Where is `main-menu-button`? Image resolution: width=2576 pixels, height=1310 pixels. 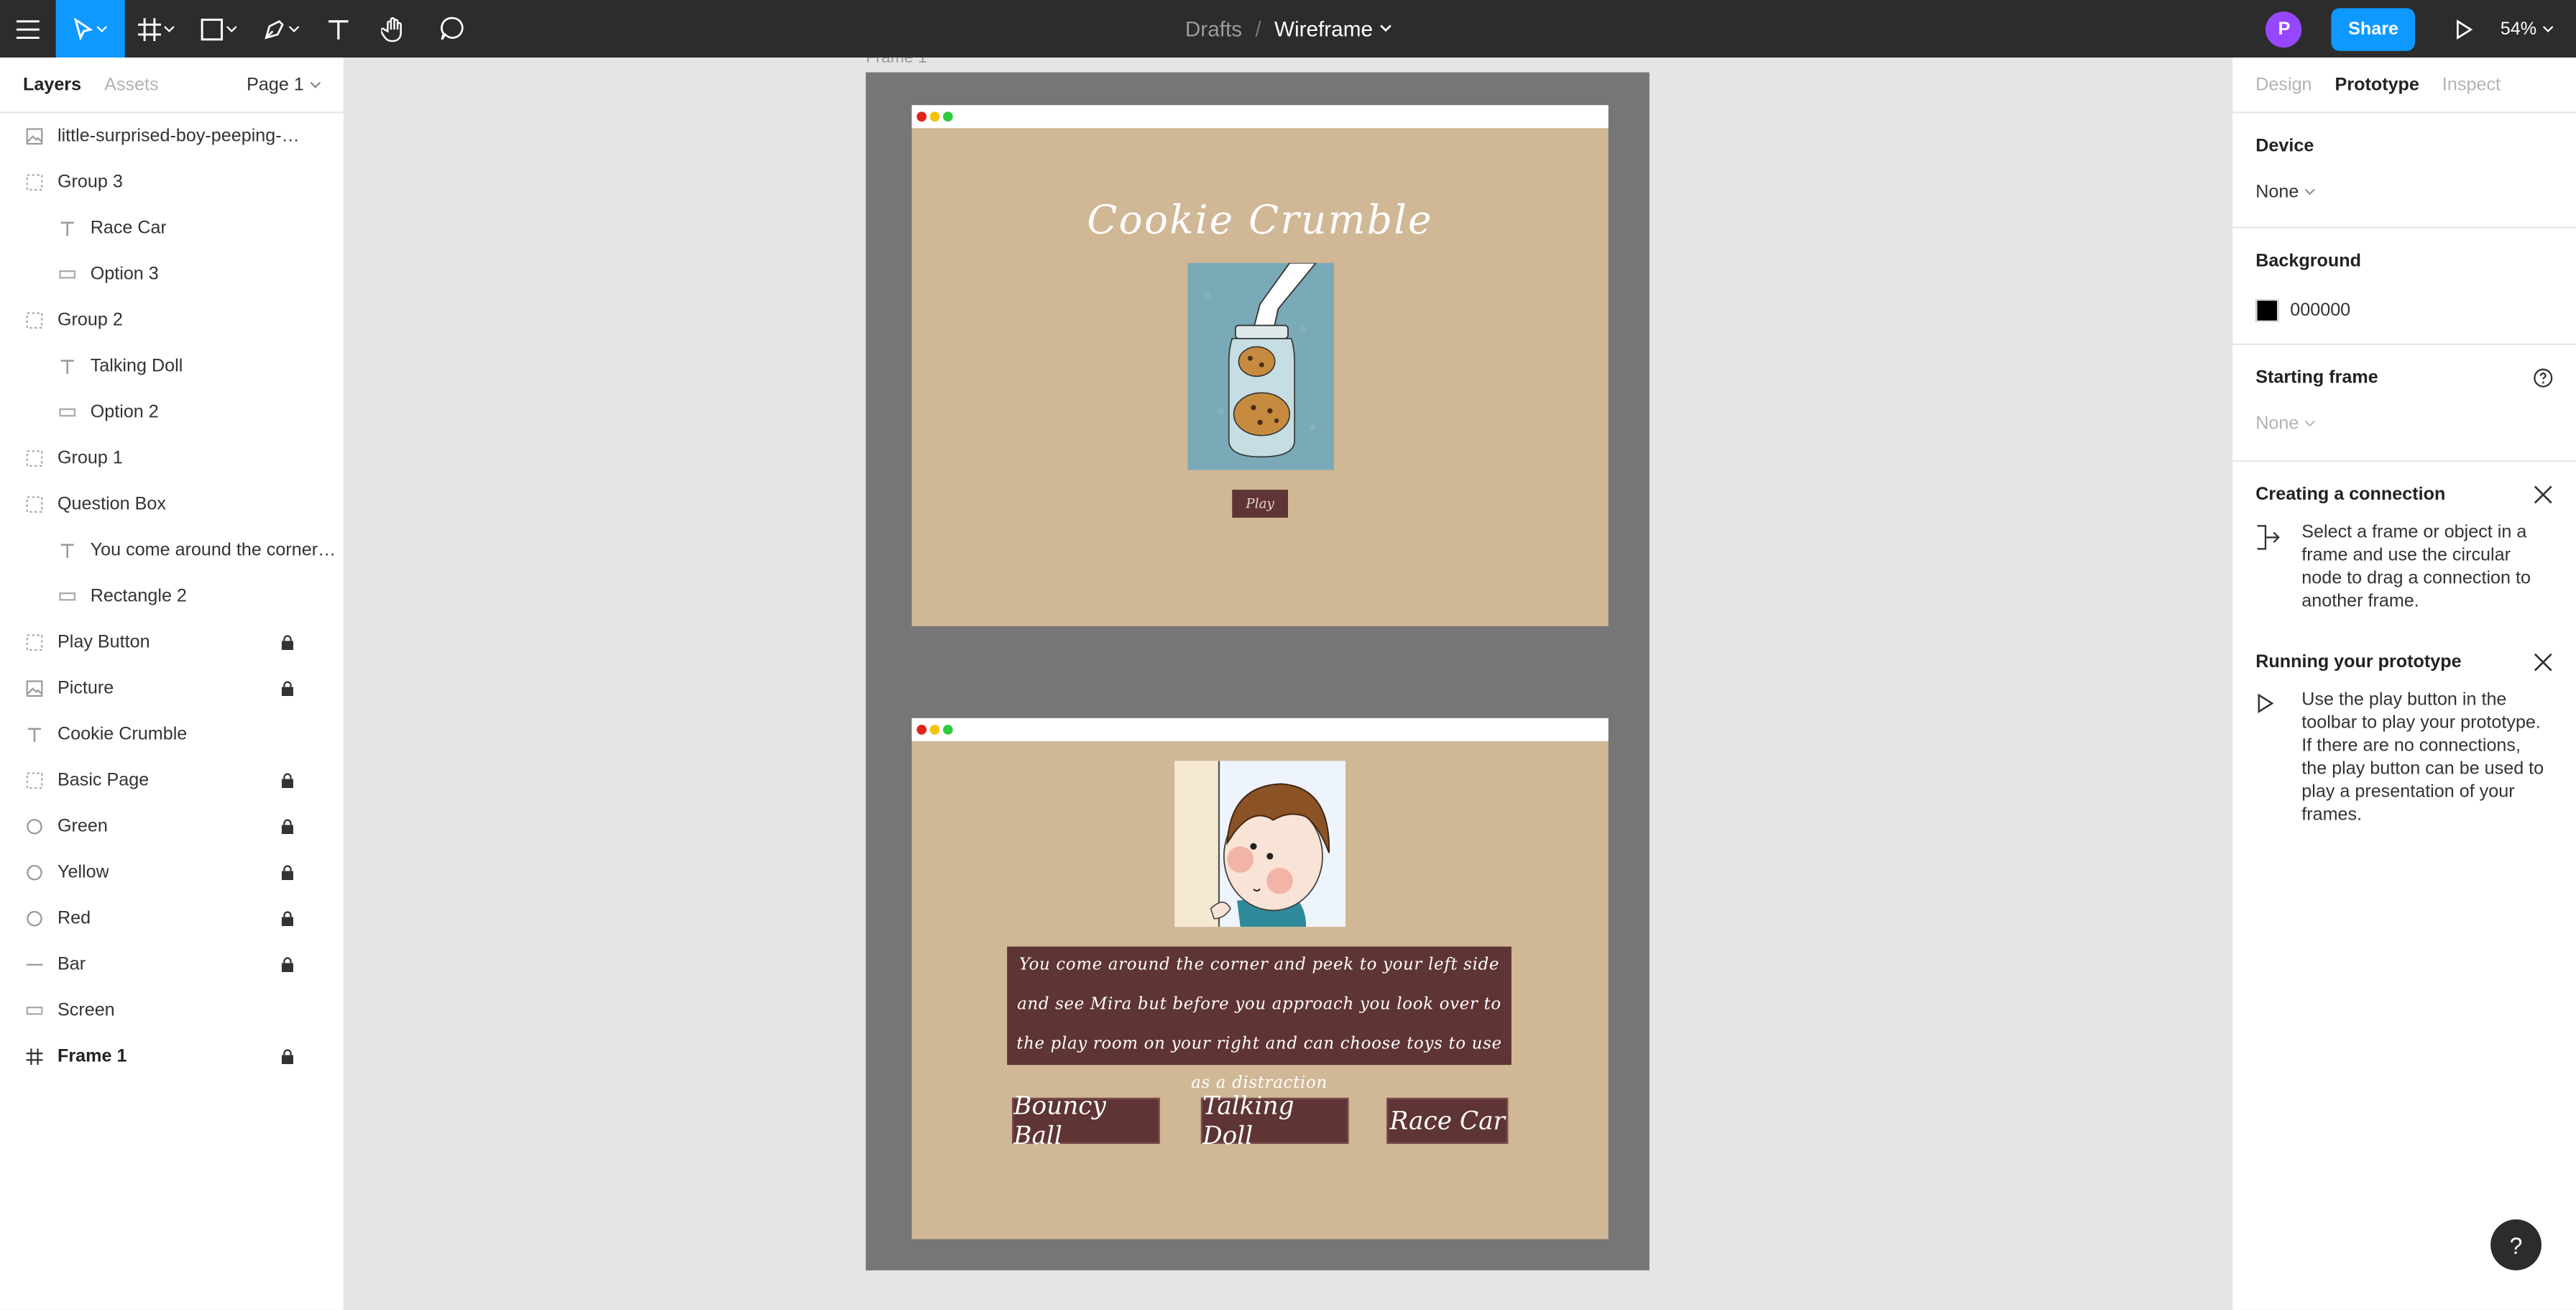 main-menu-button is located at coordinates (28, 29).